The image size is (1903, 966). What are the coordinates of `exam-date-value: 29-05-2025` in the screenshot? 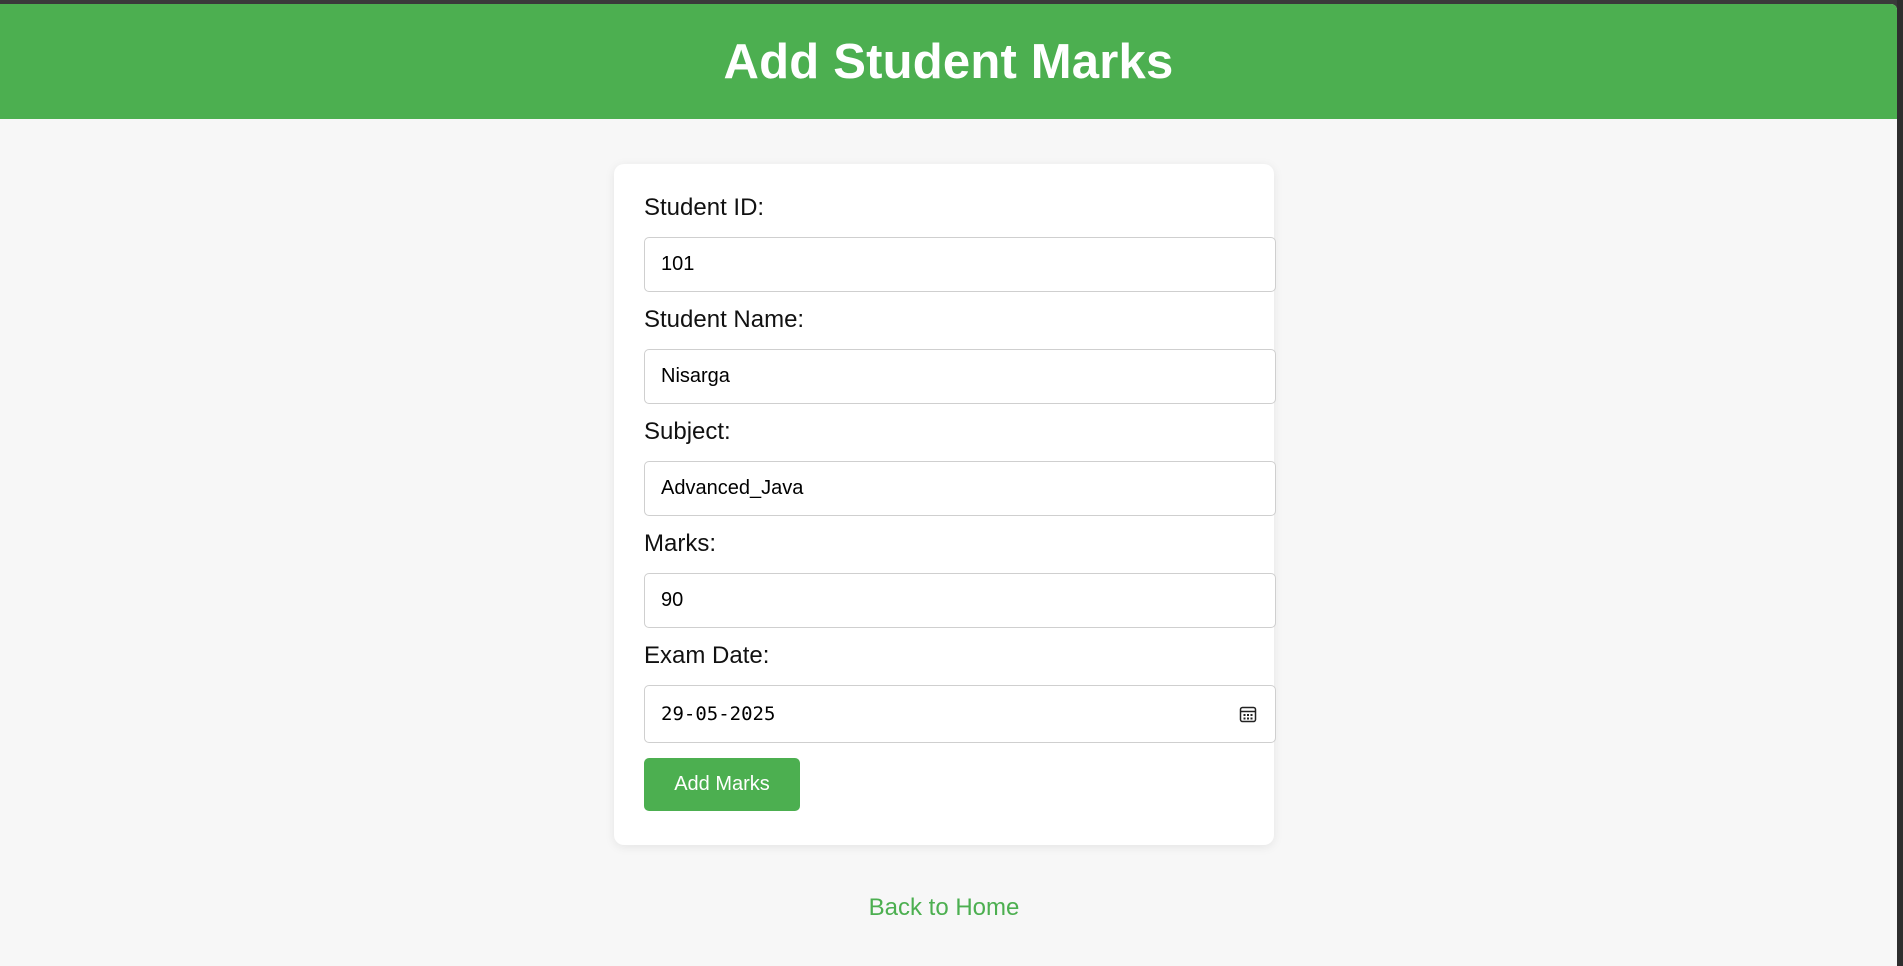 It's located at (718, 714).